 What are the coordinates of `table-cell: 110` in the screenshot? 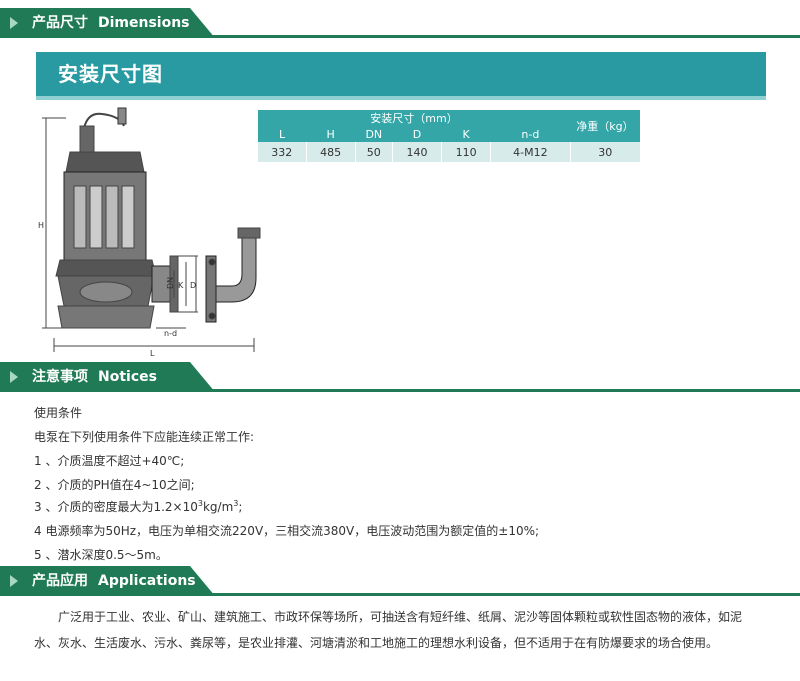 It's located at (466, 152).